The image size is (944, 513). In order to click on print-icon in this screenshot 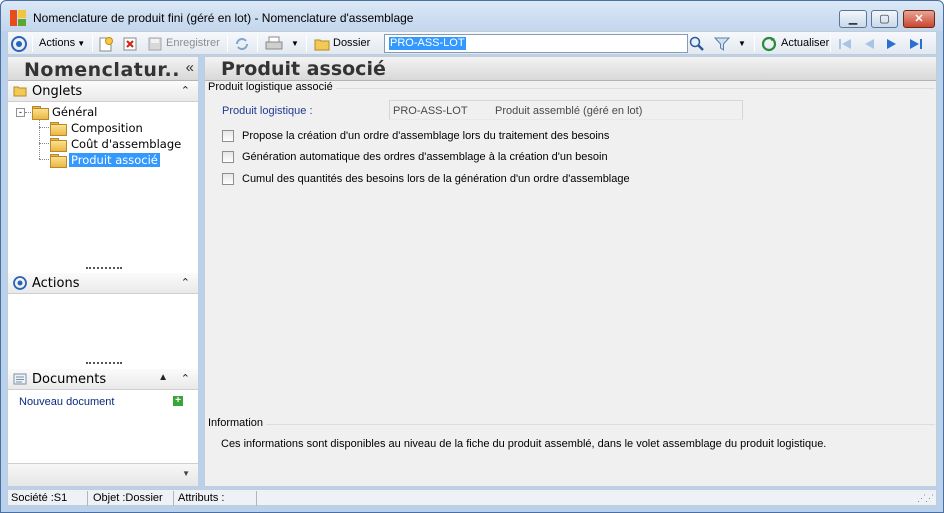, I will do `click(274, 44)`.